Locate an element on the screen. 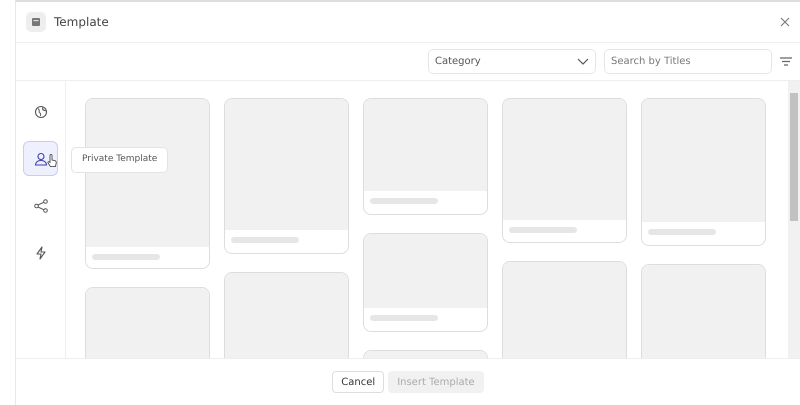 Image resolution: width=800 pixels, height=405 pixels. dialog-title: Template is located at coordinates (81, 22).